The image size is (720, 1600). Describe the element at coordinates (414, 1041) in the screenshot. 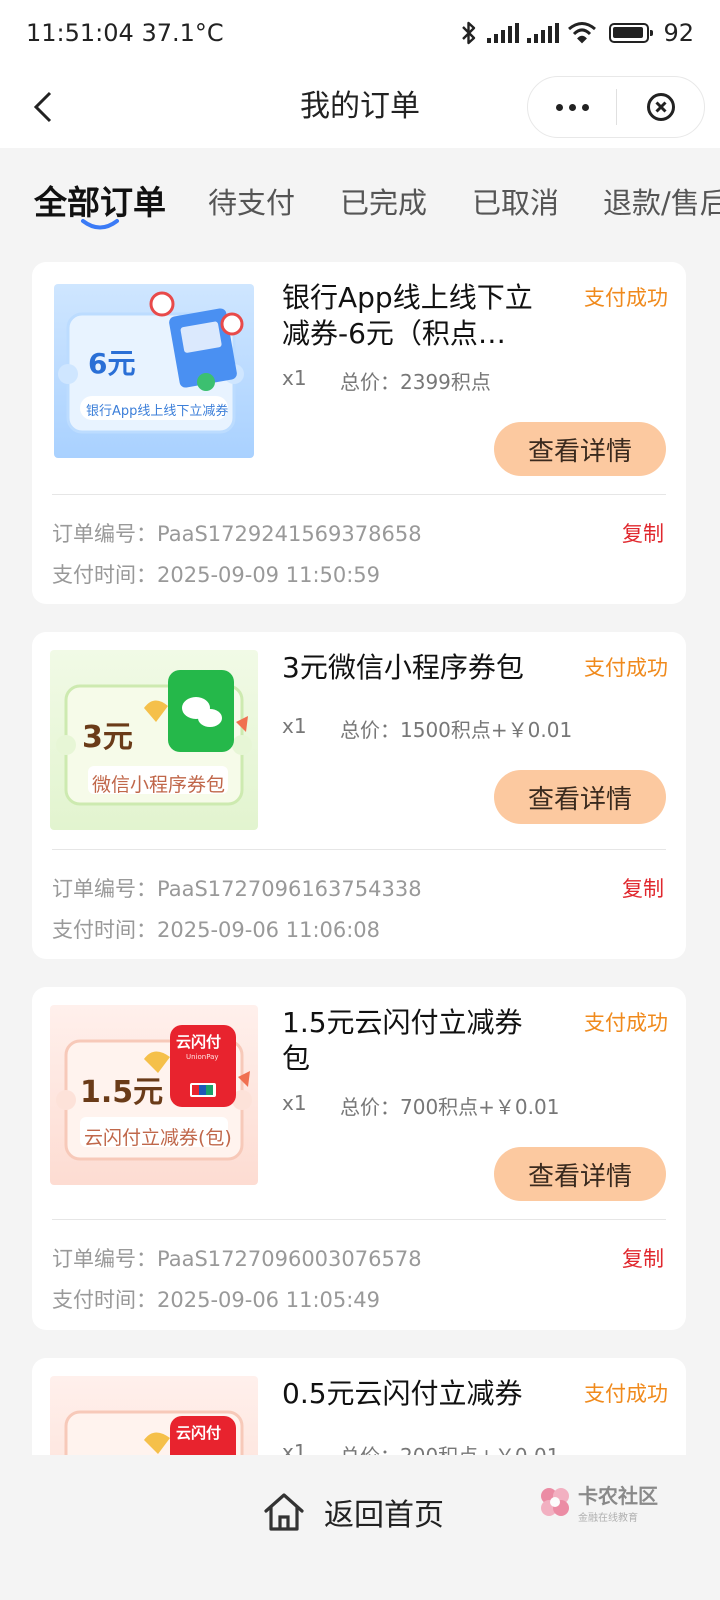

I see `product-name: 1.5元云闪付立减券包` at that location.